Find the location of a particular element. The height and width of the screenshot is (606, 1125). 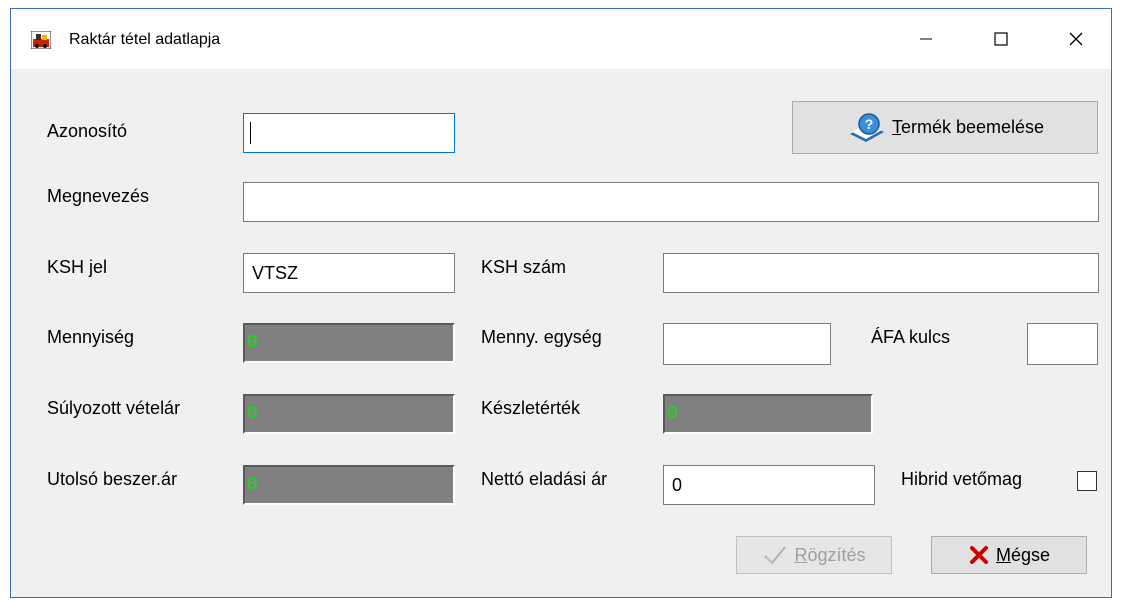

close-button is located at coordinates (1076, 39).